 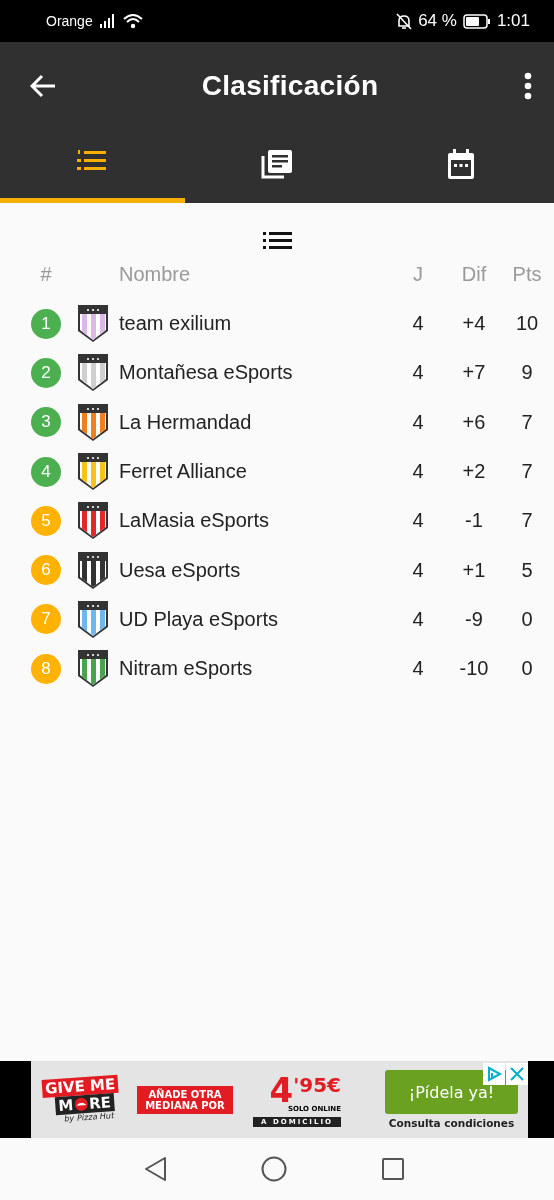 What do you see at coordinates (474, 570) in the screenshot?
I see `table-cell-text: +1` at bounding box center [474, 570].